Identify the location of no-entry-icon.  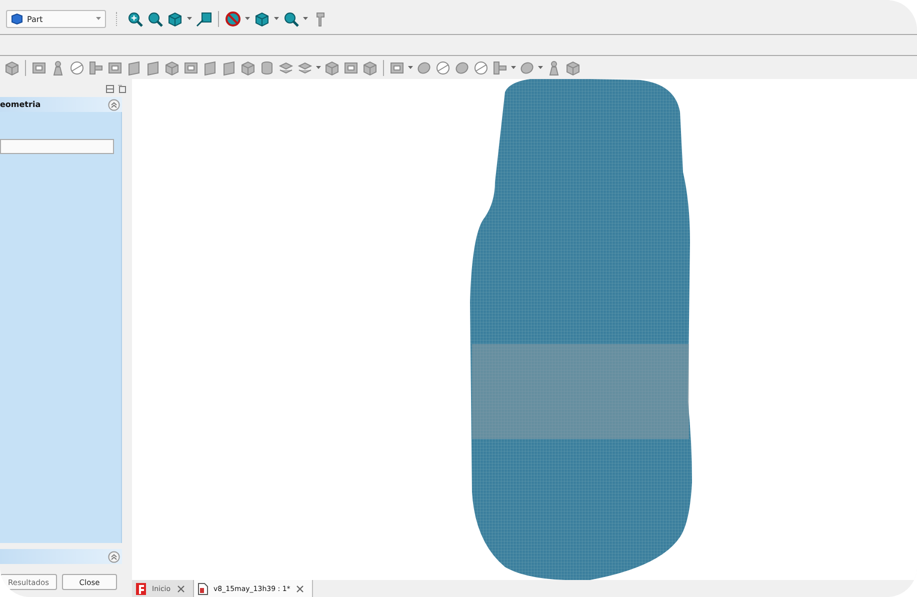
(233, 19).